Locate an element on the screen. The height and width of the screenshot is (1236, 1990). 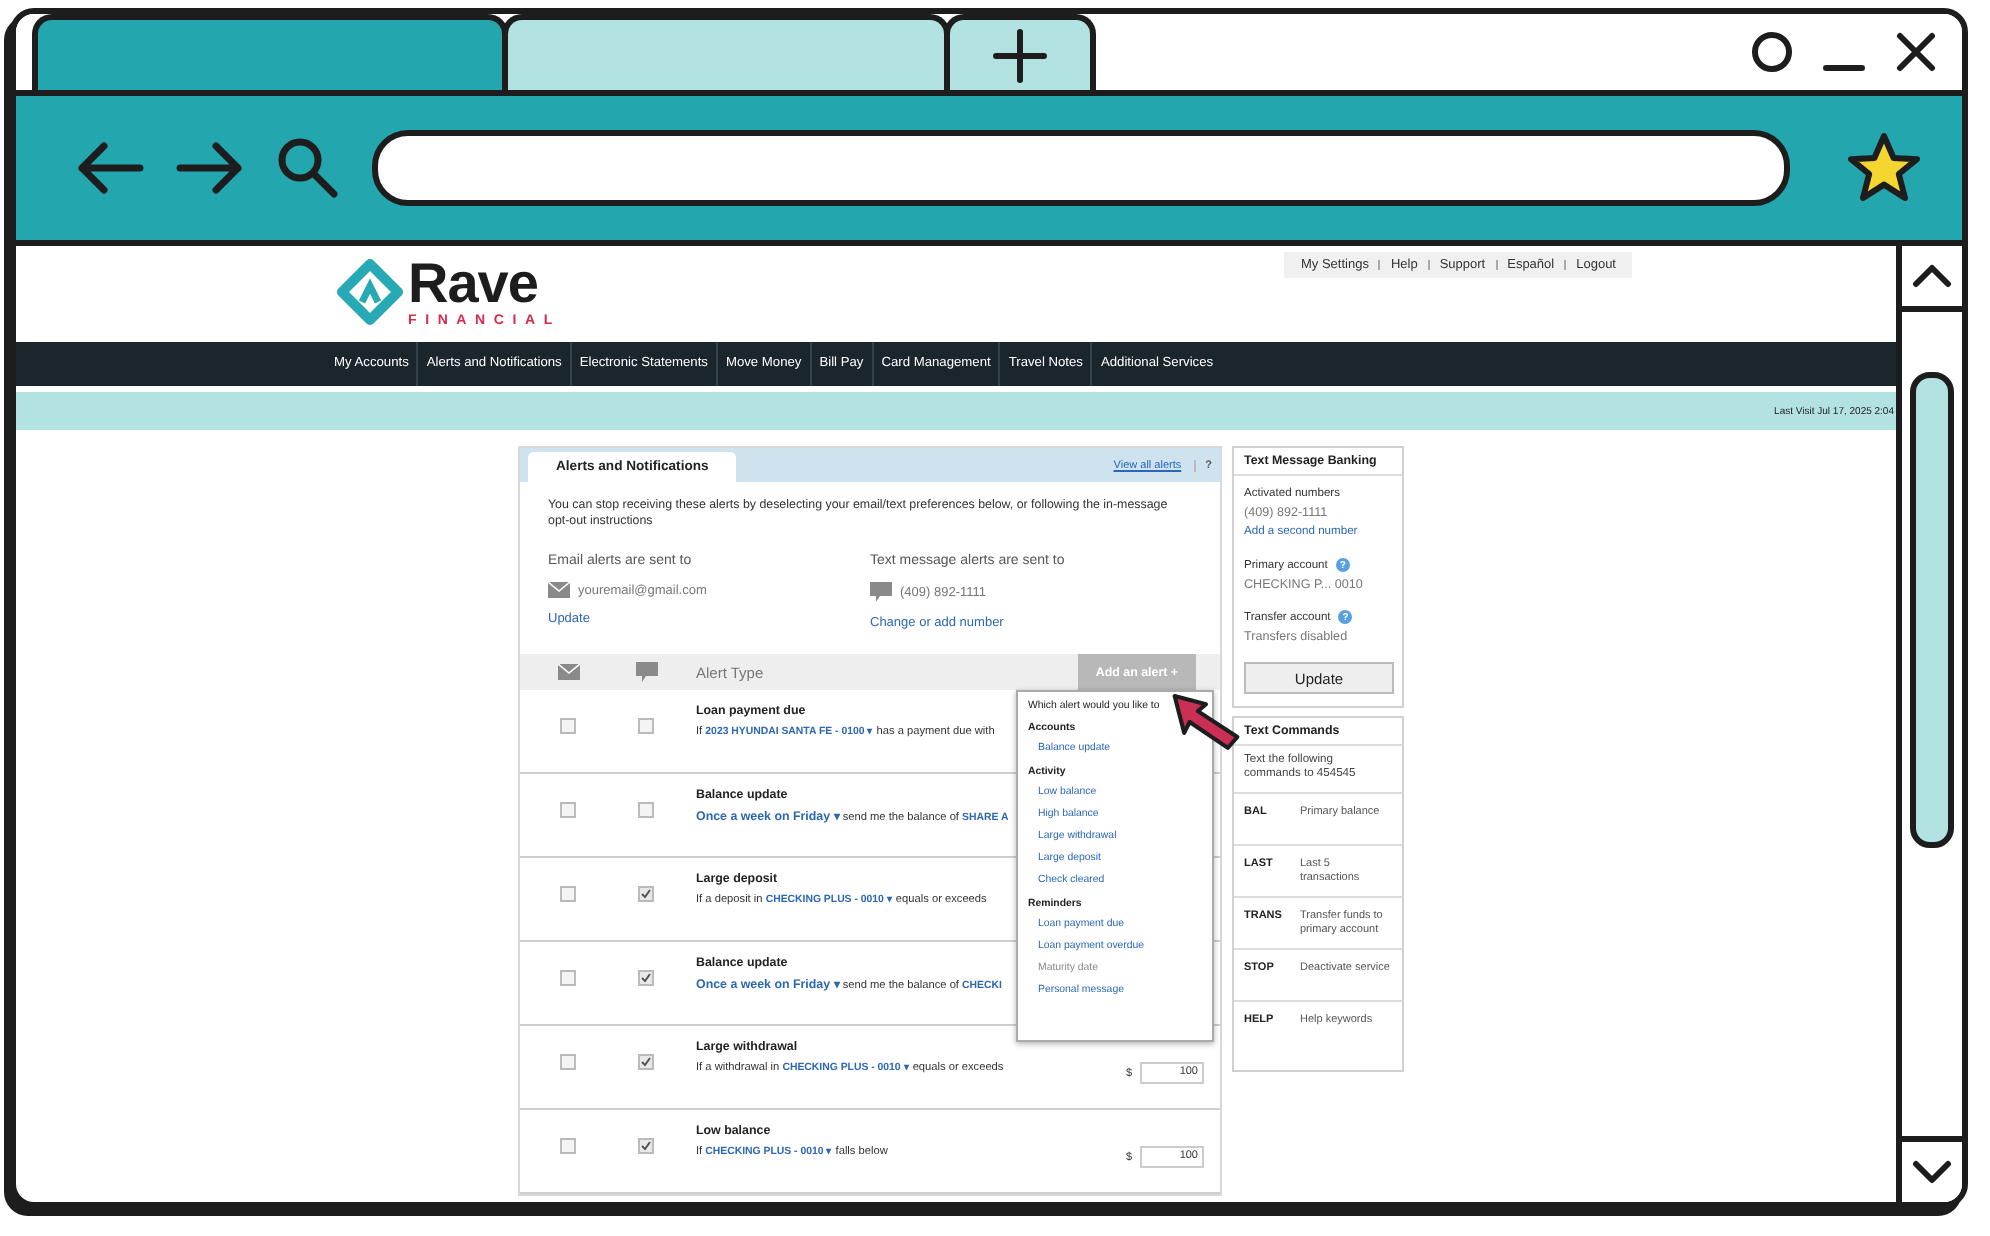
restore-icon is located at coordinates (1772, 52).